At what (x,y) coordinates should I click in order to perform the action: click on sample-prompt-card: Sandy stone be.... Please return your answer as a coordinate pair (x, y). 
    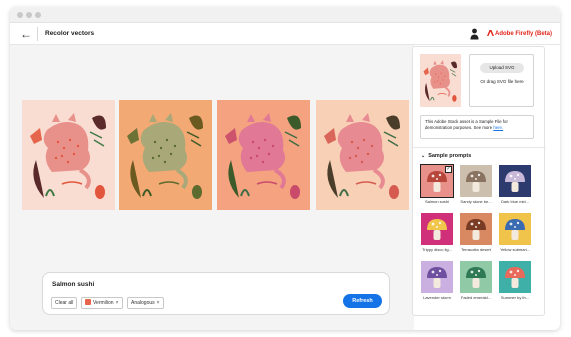
    Looking at the image, I should click on (476, 184).